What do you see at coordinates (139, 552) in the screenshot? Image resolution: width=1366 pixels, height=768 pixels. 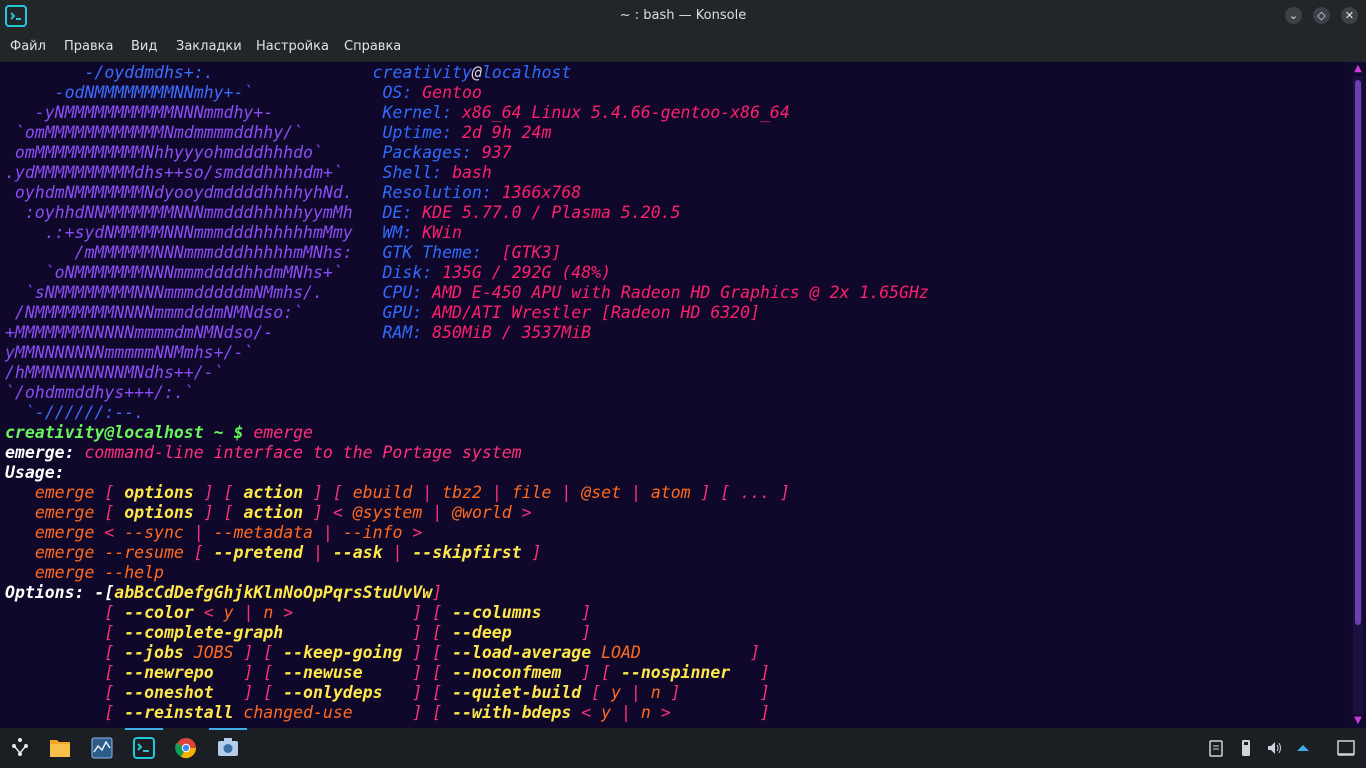 I see `terminal-text: --resume` at bounding box center [139, 552].